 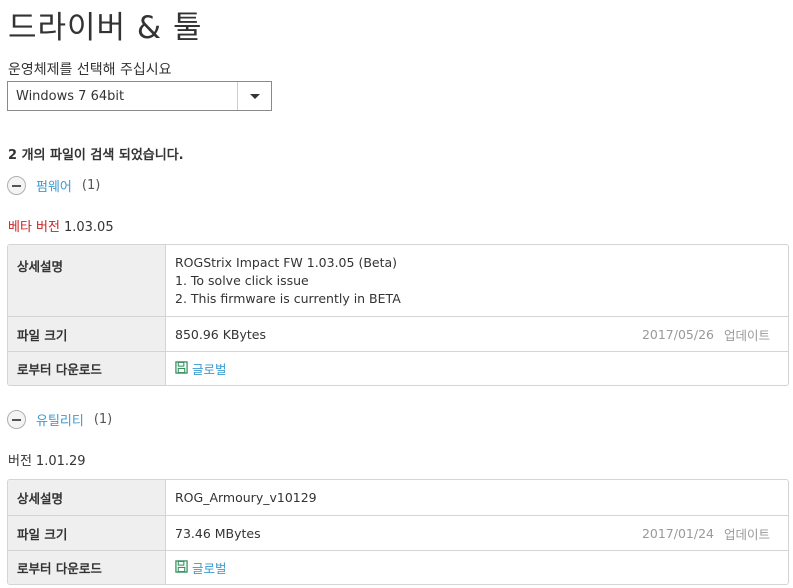 I want to click on os-select-label: 운영체제를 선택해 주십시요, so click(x=90, y=70).